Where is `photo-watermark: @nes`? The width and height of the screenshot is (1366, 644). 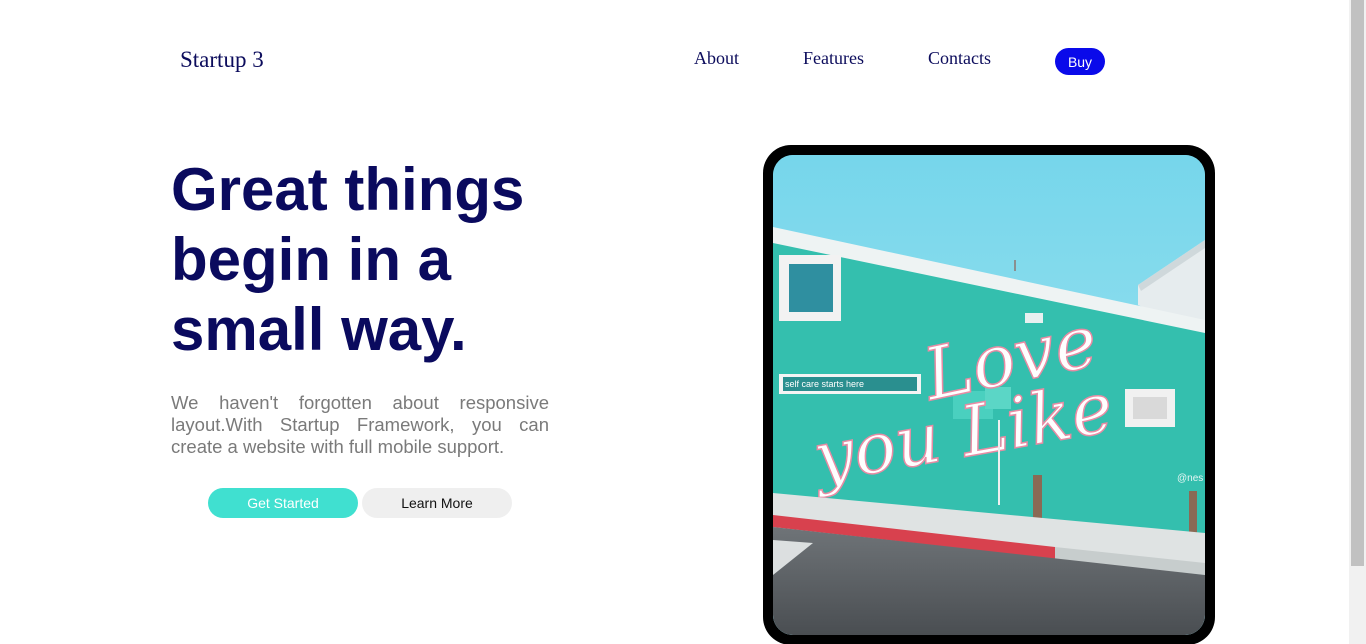 photo-watermark: @nes is located at coordinates (1190, 478).